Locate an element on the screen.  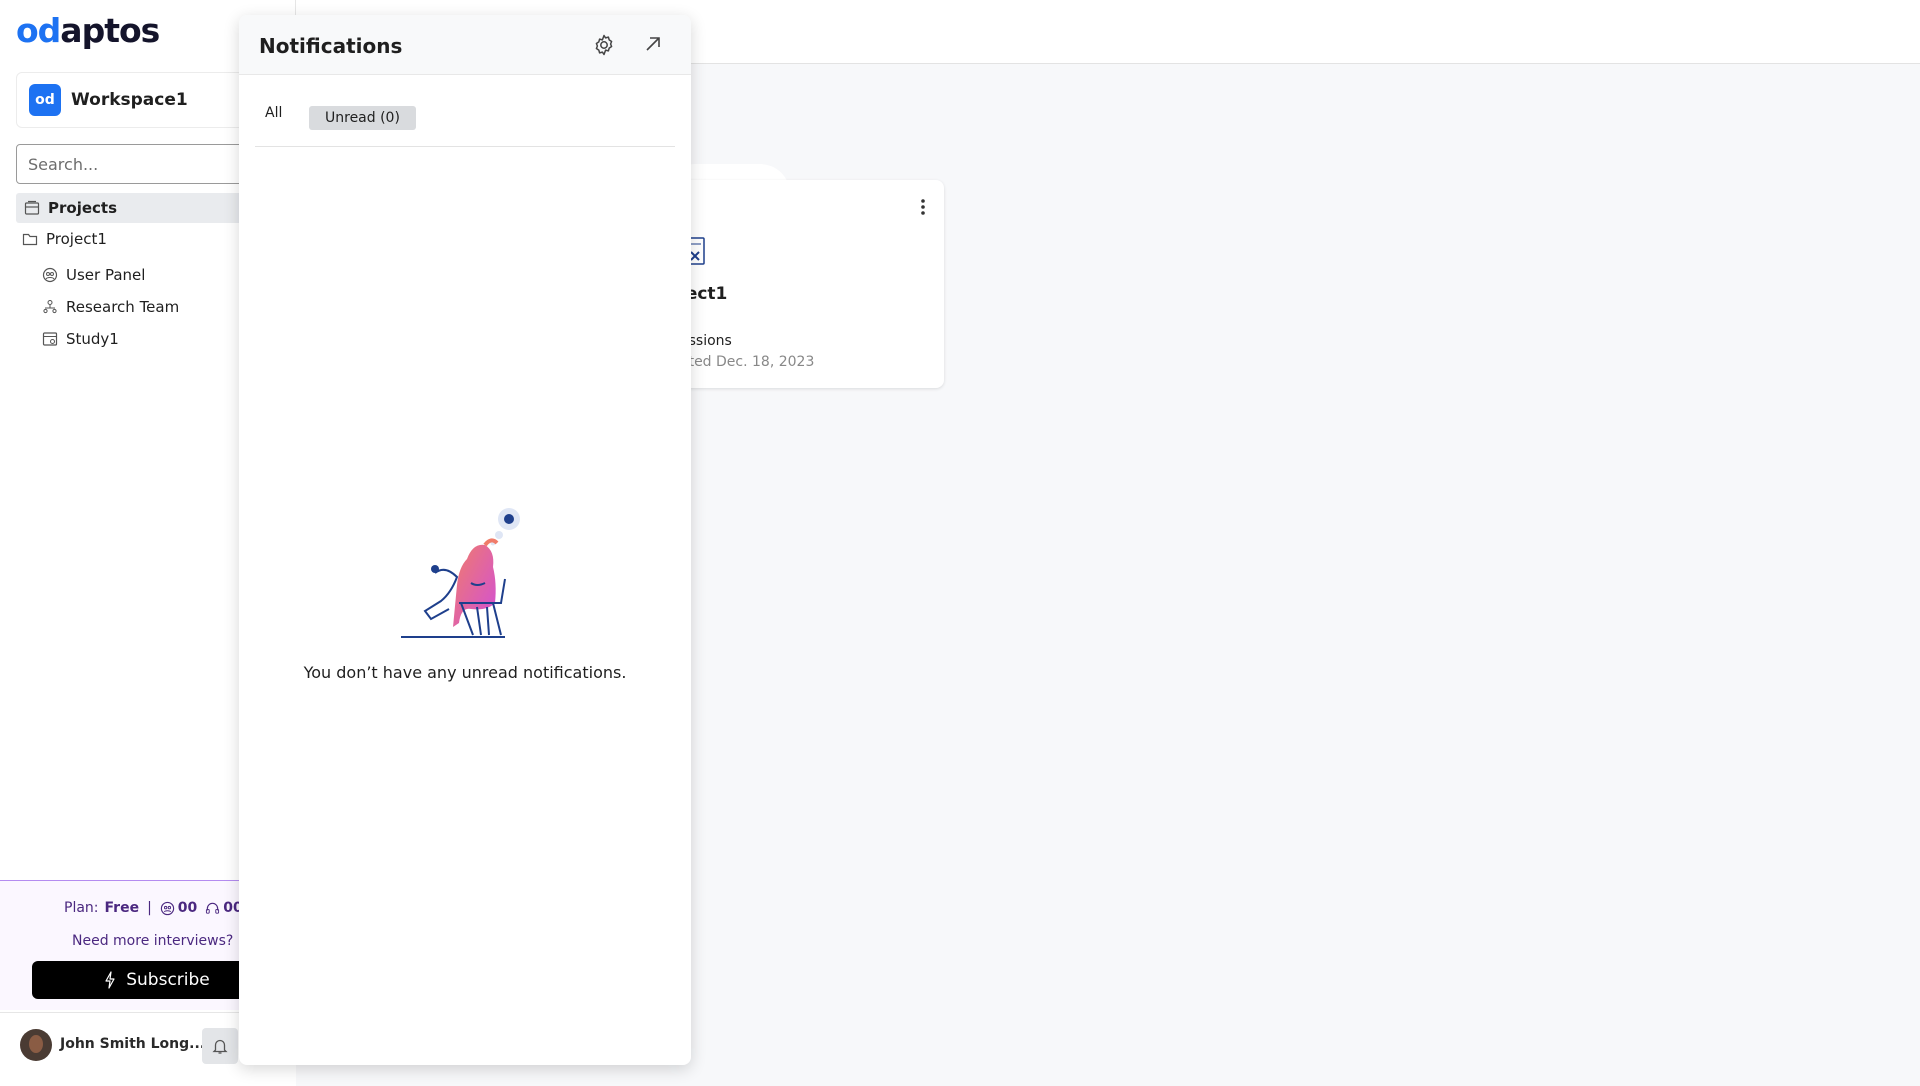
sidebar-item-label: Research Team is located at coordinates (123, 307).